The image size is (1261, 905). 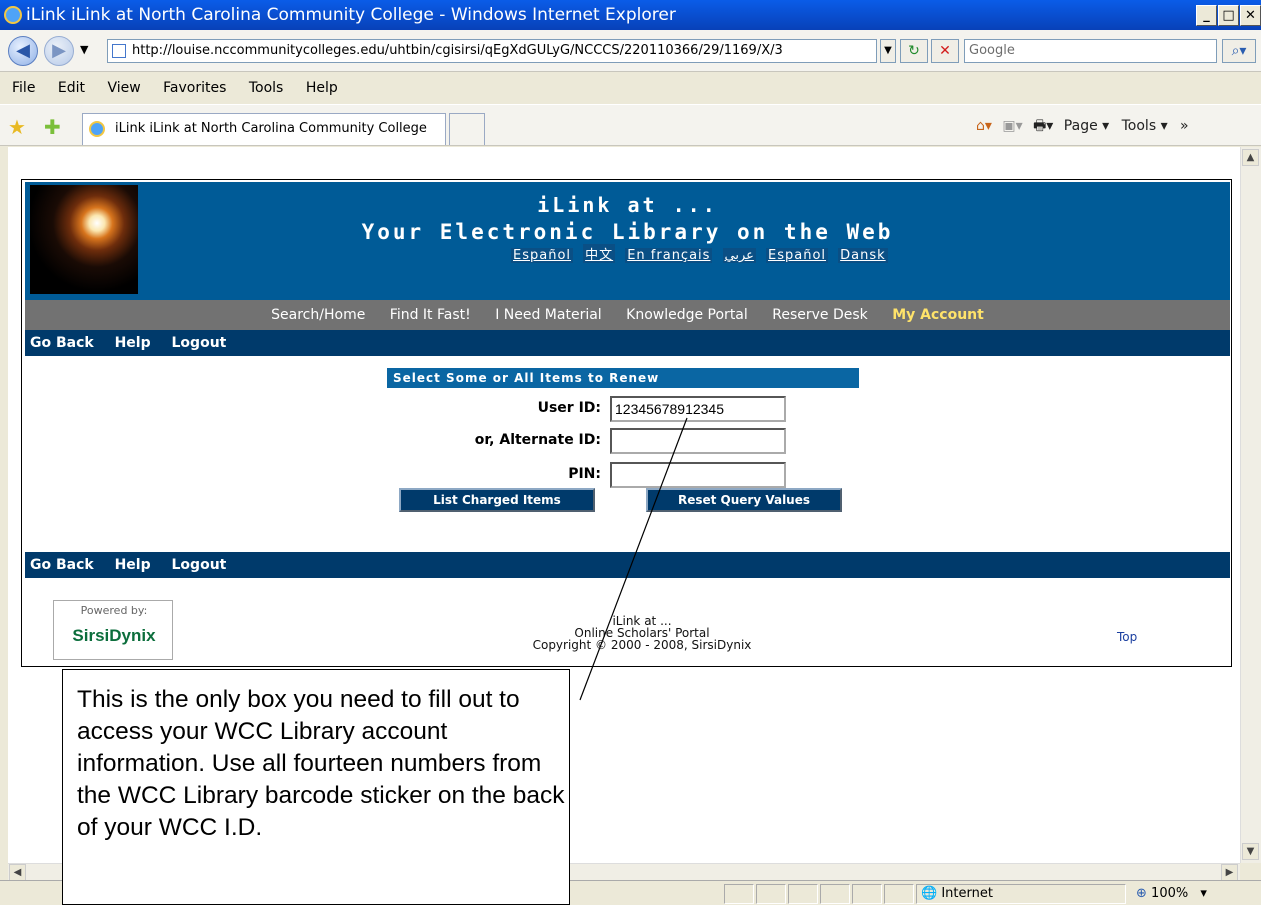 What do you see at coordinates (623, 378) in the screenshot?
I see `form-header: Select Some or All Items to Renew` at bounding box center [623, 378].